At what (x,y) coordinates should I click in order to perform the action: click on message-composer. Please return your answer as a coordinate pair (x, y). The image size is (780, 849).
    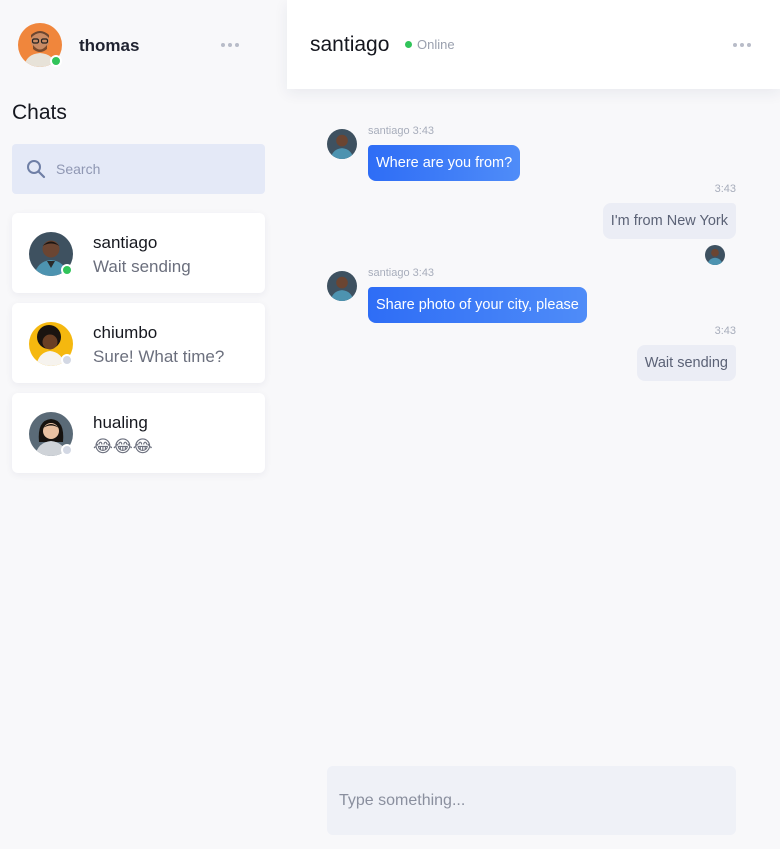
    Looking at the image, I should click on (531, 800).